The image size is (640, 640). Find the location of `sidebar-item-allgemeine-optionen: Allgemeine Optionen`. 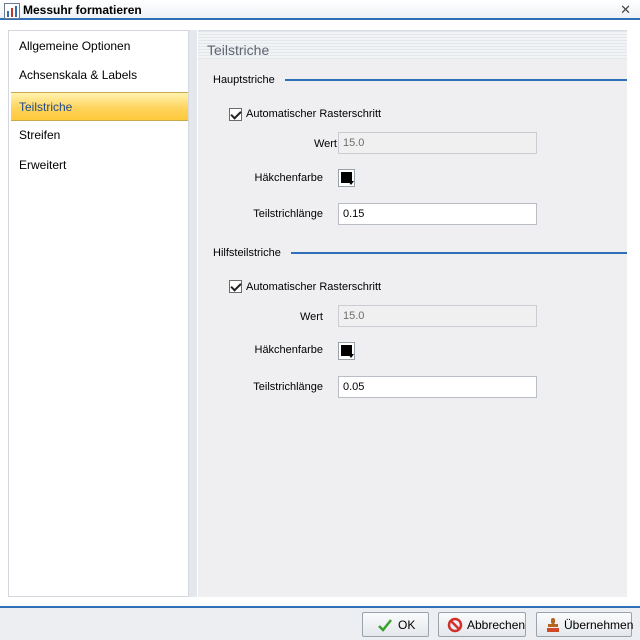

sidebar-item-allgemeine-optionen: Allgemeine Optionen is located at coordinates (99, 46).